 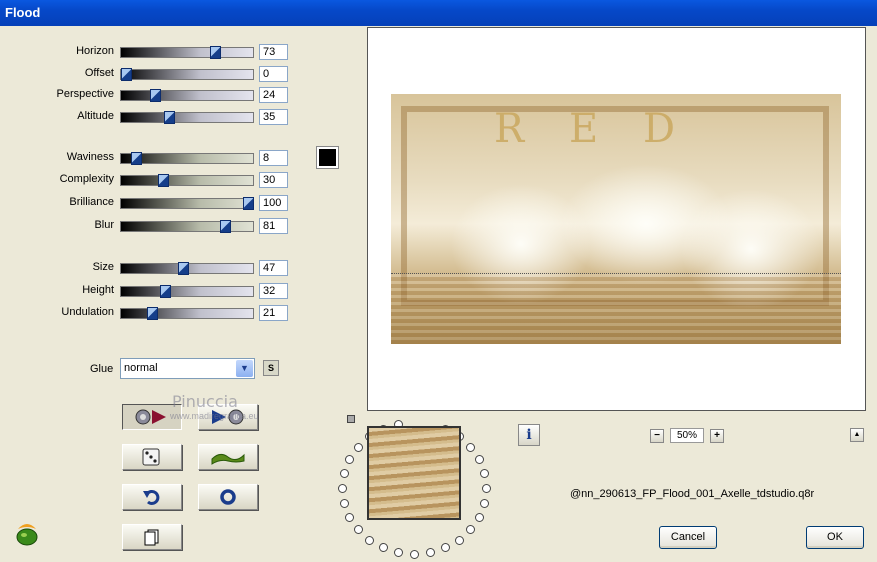 I want to click on slider-label: Complexity, so click(x=86, y=179).